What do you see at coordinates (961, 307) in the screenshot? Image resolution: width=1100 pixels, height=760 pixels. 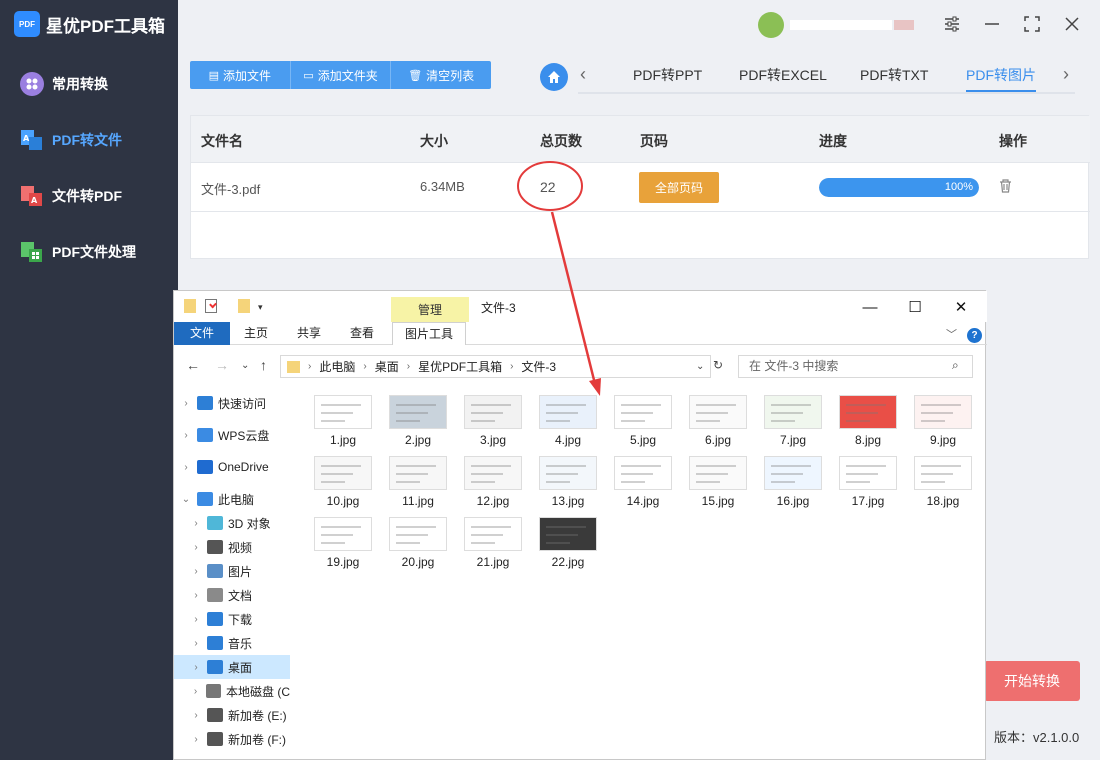 I see `ex-close-icon: ✕` at bounding box center [961, 307].